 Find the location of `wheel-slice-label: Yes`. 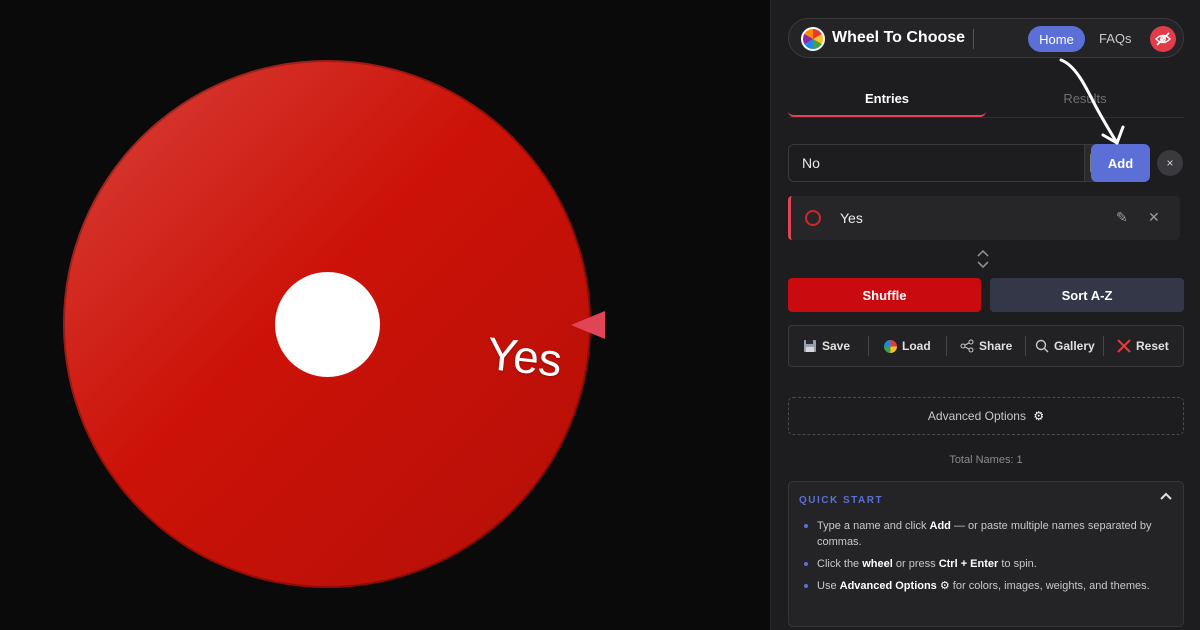

wheel-slice-label: Yes is located at coordinates (524, 356).